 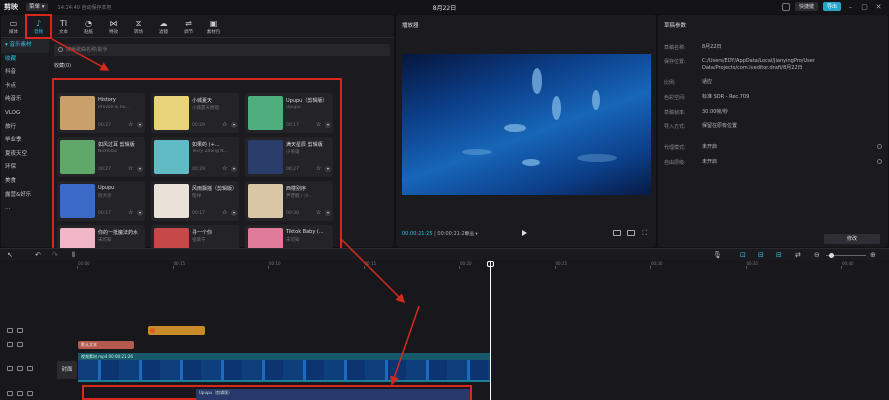 I want to click on toolbar-tab-label: 调节, so click(x=188, y=32).